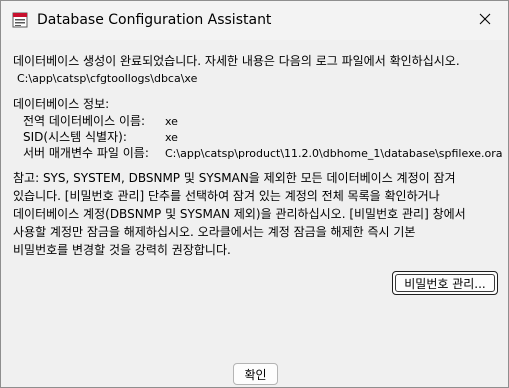 This screenshot has height=388, width=509. I want to click on title-bar: Database Configuration Assistant, so click(254, 20).